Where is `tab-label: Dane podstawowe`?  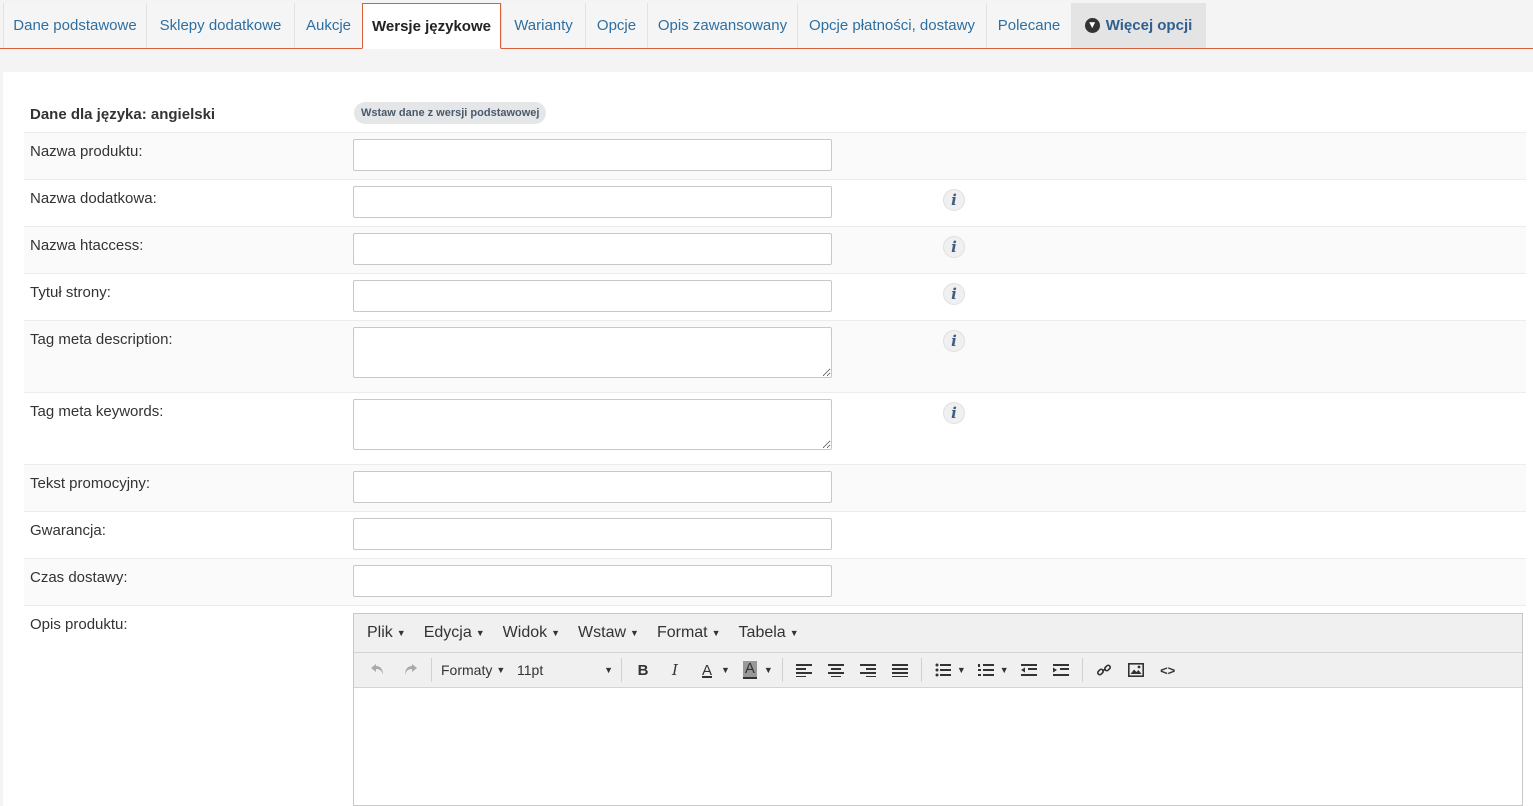 tab-label: Dane podstawowe is located at coordinates (75, 25).